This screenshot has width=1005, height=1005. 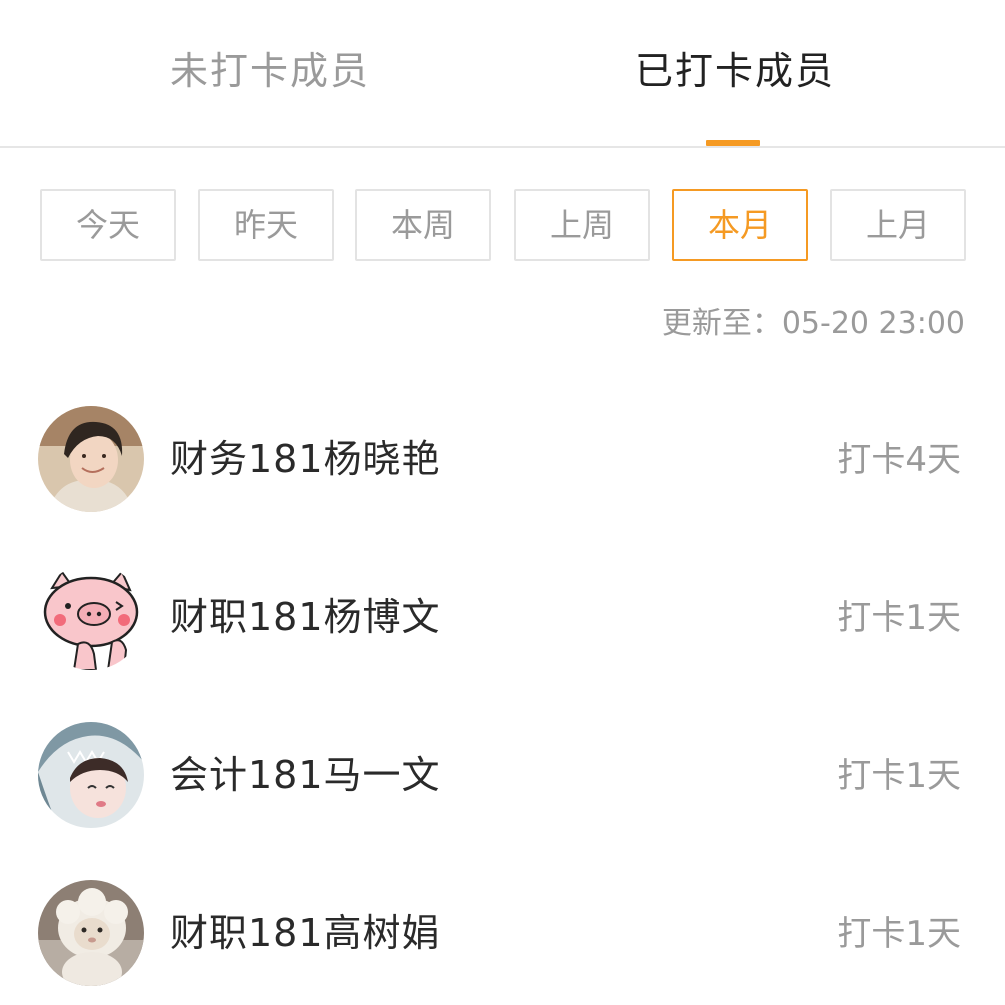 I want to click on filter-last-month: 上月, so click(x=898, y=225).